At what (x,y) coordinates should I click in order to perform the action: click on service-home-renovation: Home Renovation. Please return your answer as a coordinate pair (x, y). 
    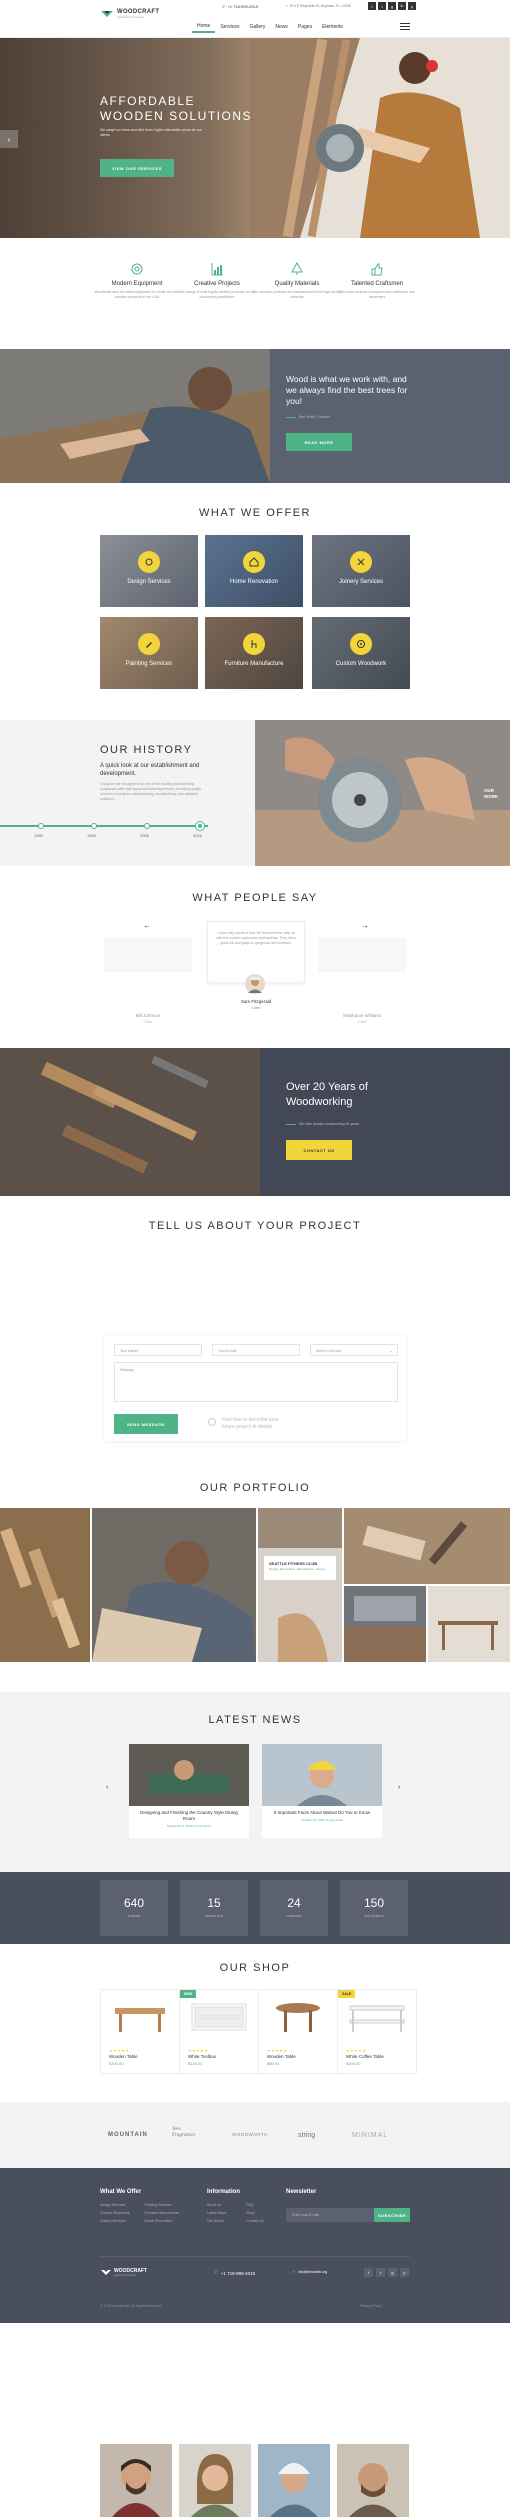
    Looking at the image, I should click on (254, 571).